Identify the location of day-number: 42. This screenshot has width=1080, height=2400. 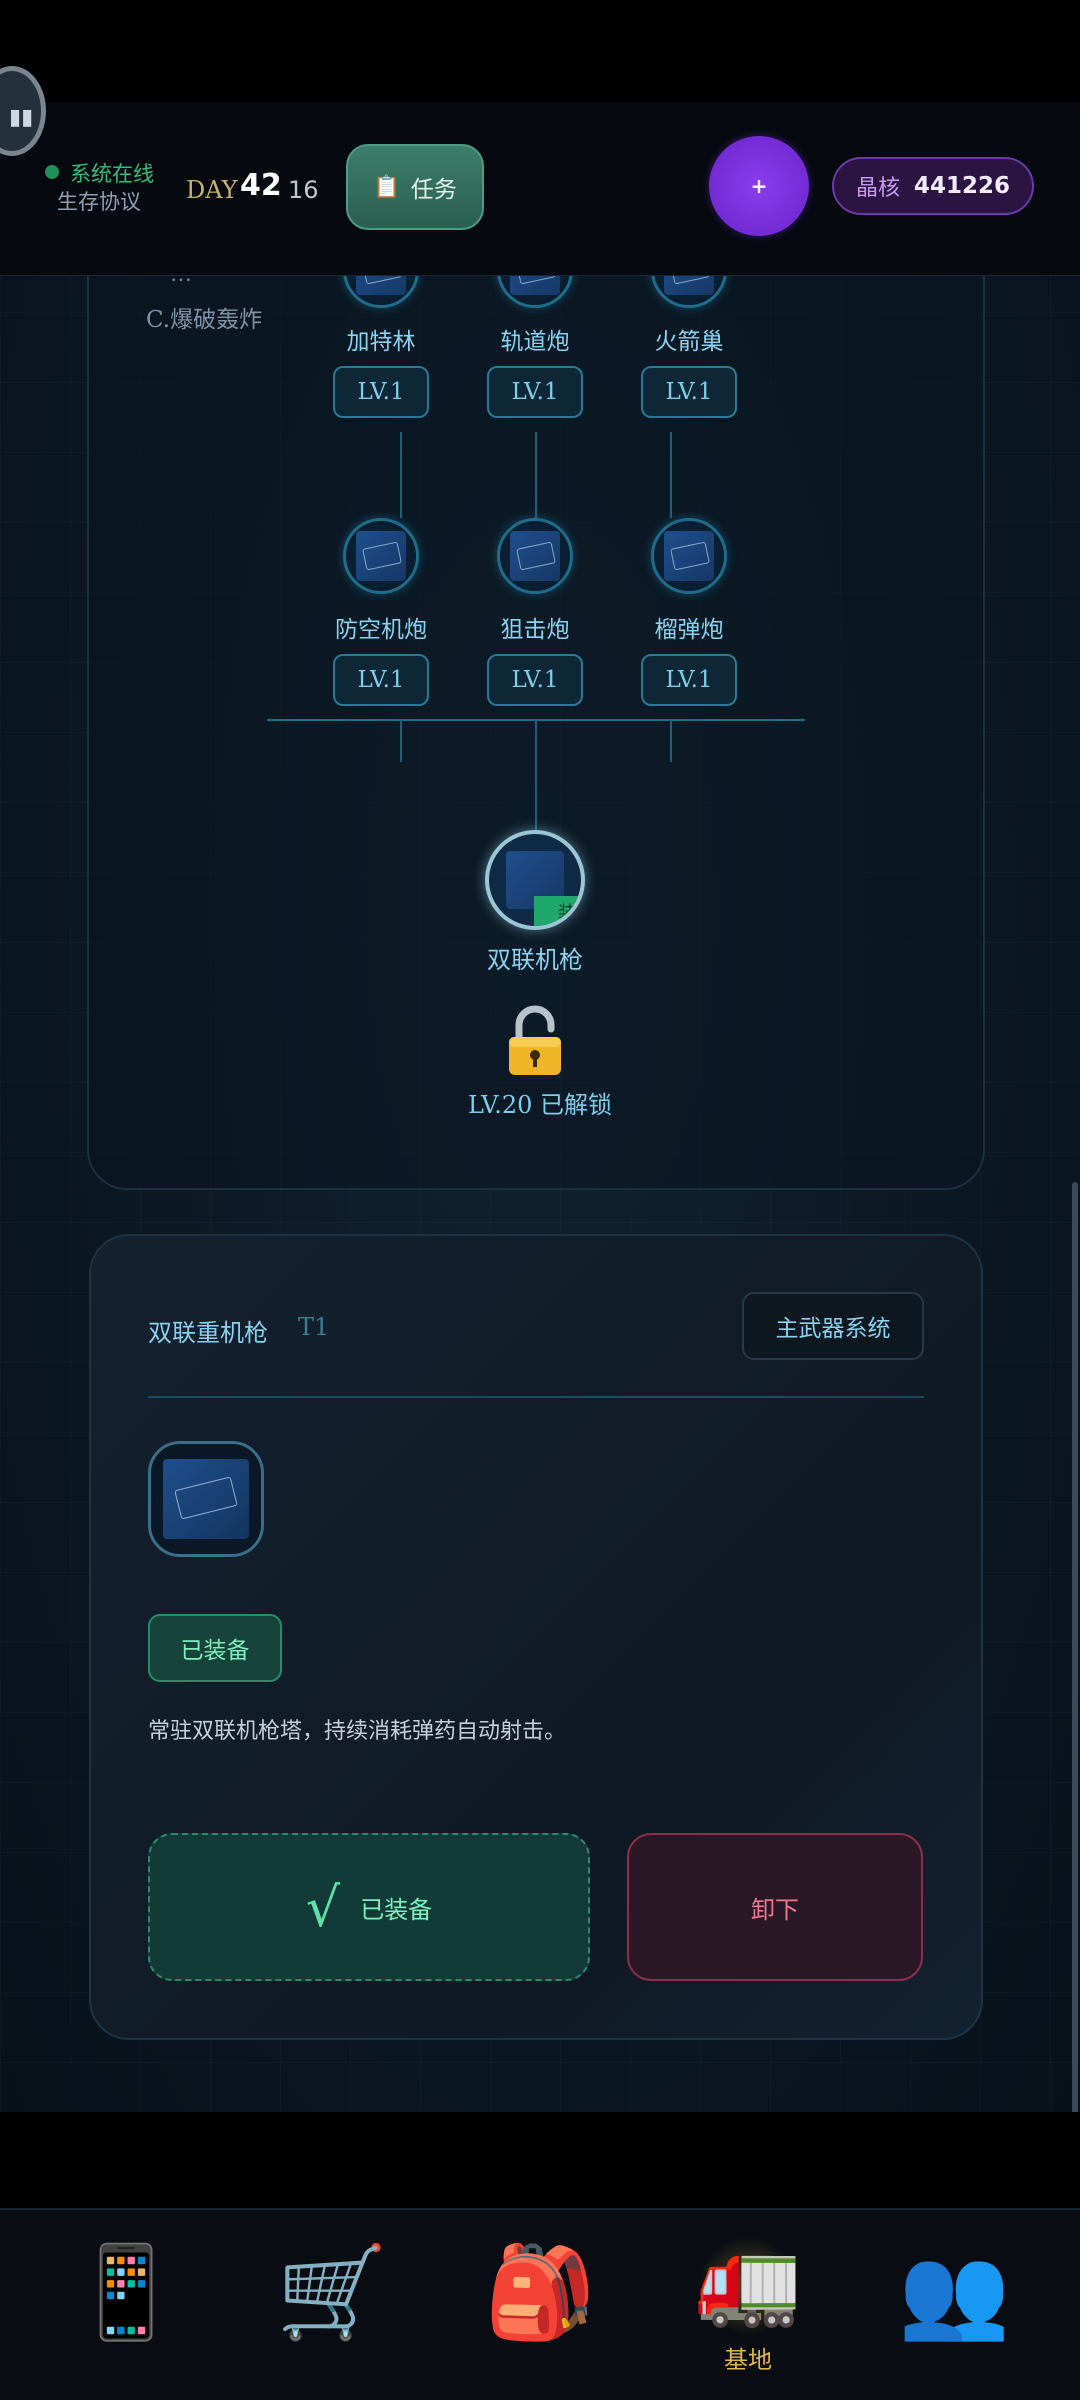
(261, 185).